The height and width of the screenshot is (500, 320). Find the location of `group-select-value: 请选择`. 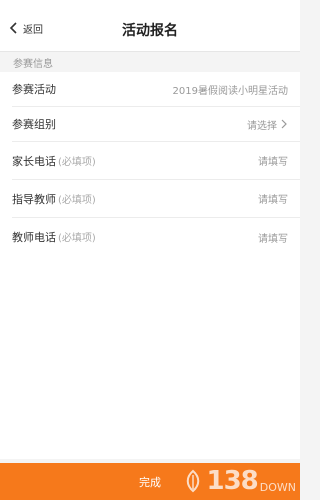

group-select-value: 请选择 is located at coordinates (262, 126).